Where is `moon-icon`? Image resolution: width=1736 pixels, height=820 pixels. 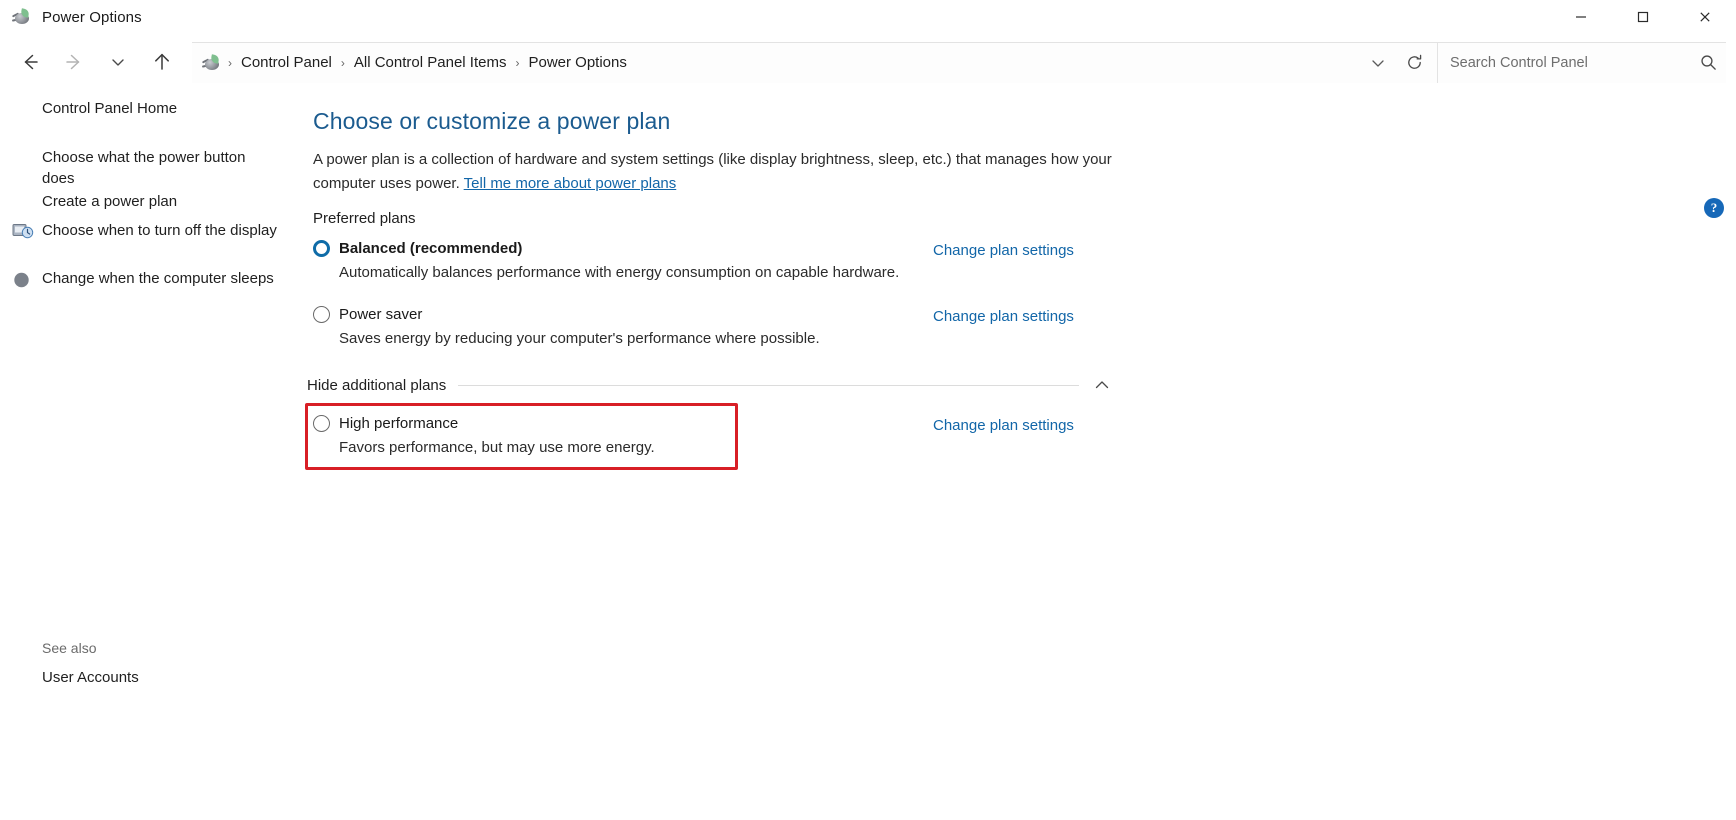 moon-icon is located at coordinates (23, 280).